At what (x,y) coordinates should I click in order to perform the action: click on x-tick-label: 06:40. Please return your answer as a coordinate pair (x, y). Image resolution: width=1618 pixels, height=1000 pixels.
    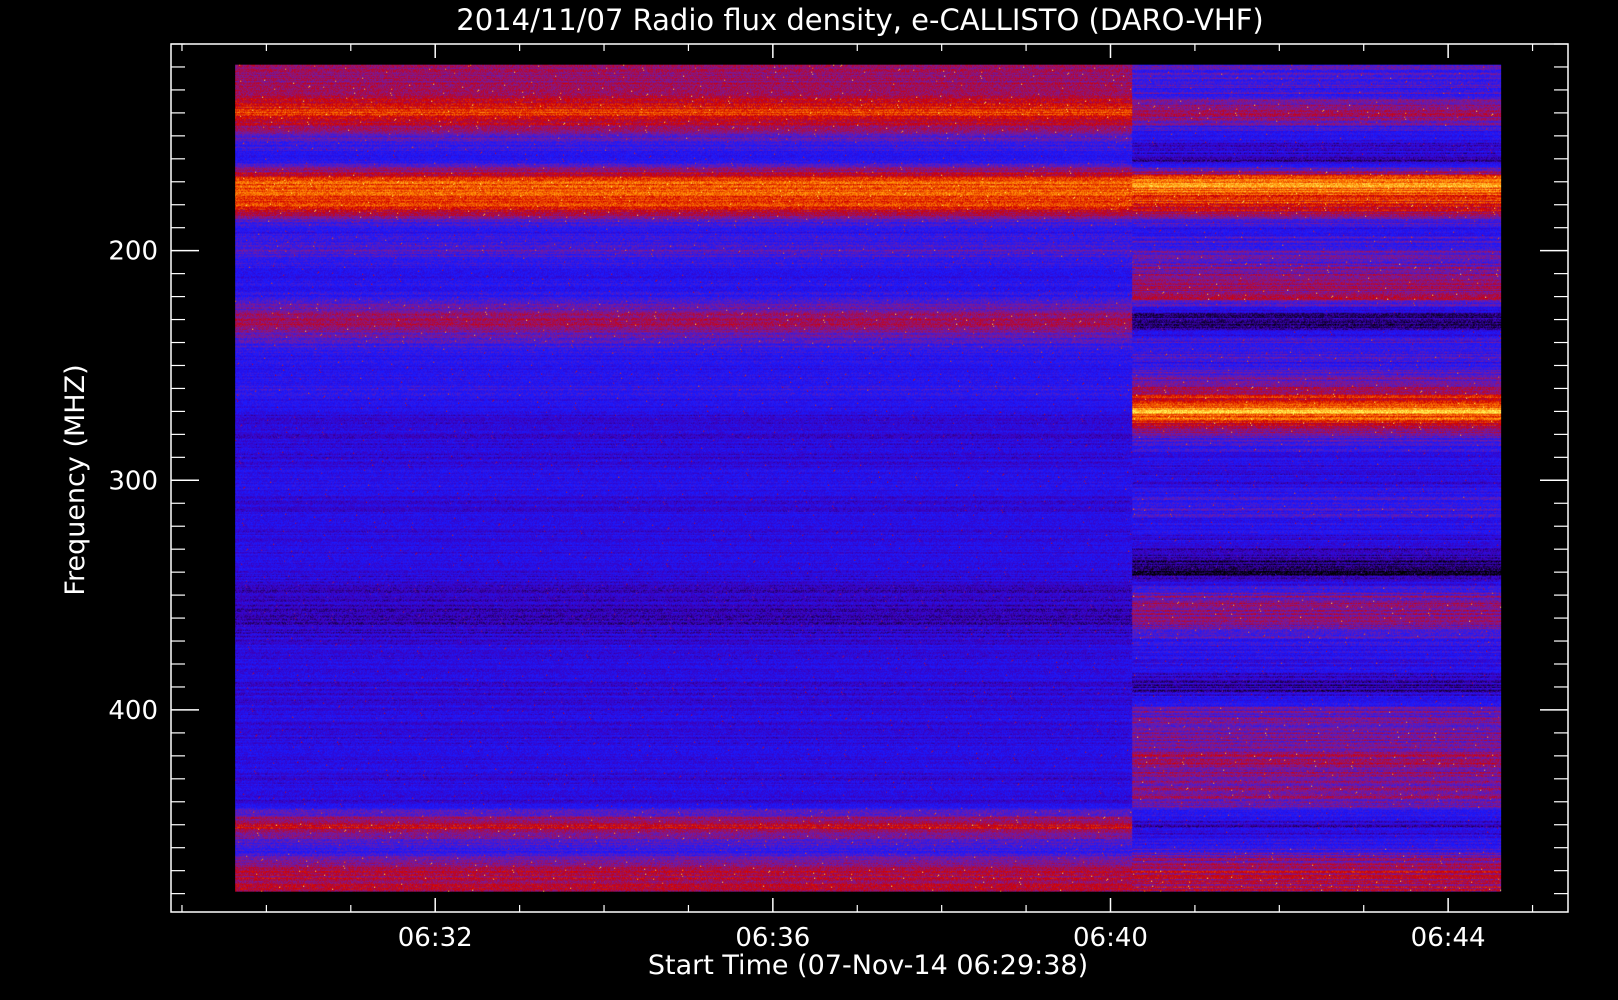
    Looking at the image, I should click on (1110, 938).